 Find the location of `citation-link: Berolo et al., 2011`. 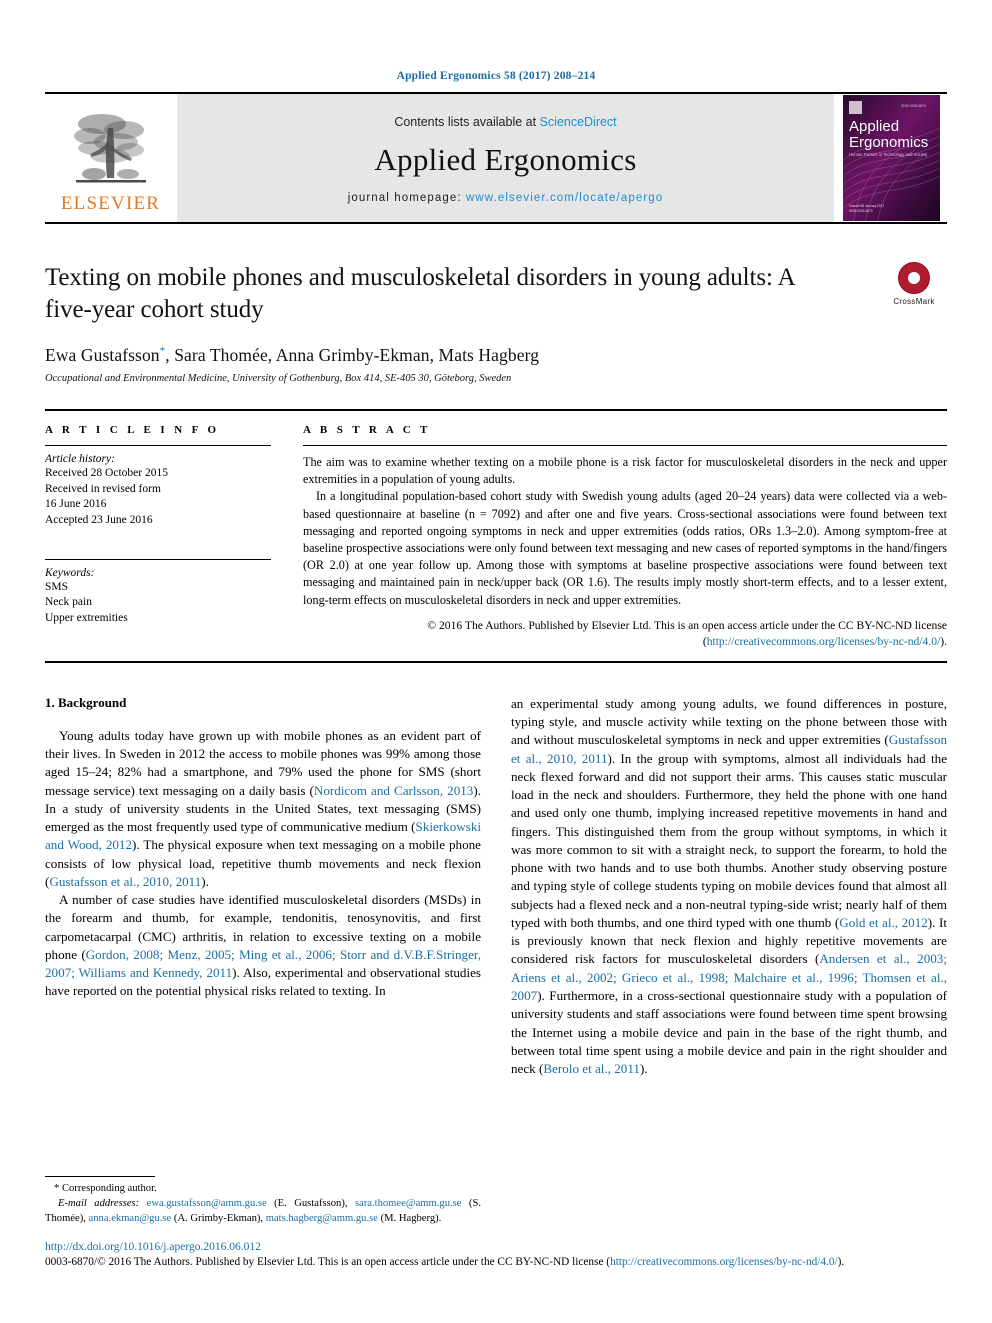

citation-link: Berolo et al., 2011 is located at coordinates (591, 1068).